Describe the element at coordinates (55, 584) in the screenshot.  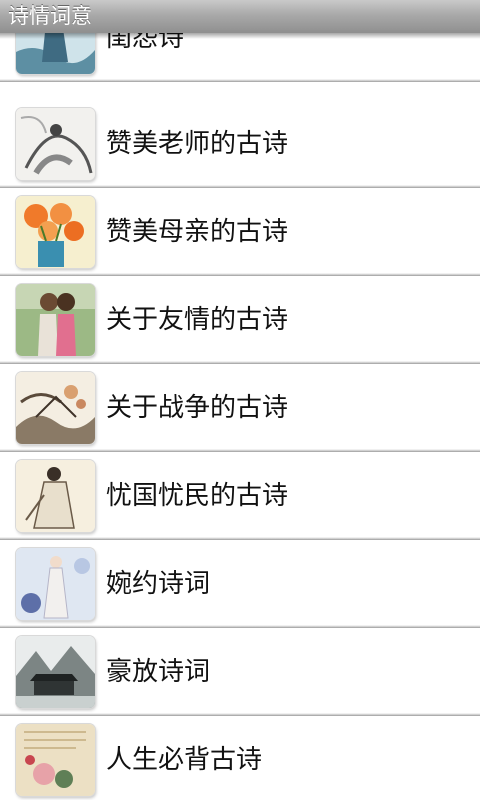
I see `lady-blossom-image` at that location.